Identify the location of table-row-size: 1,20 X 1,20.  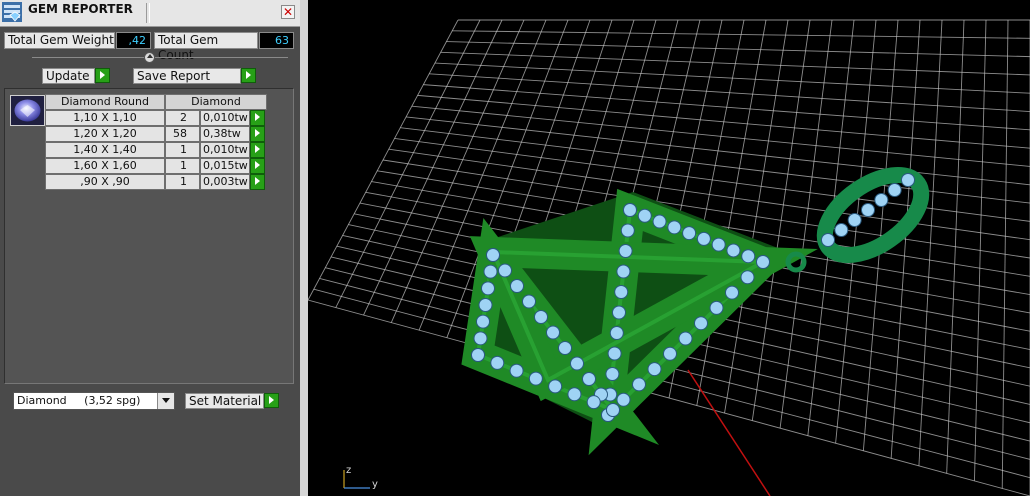
(105, 134).